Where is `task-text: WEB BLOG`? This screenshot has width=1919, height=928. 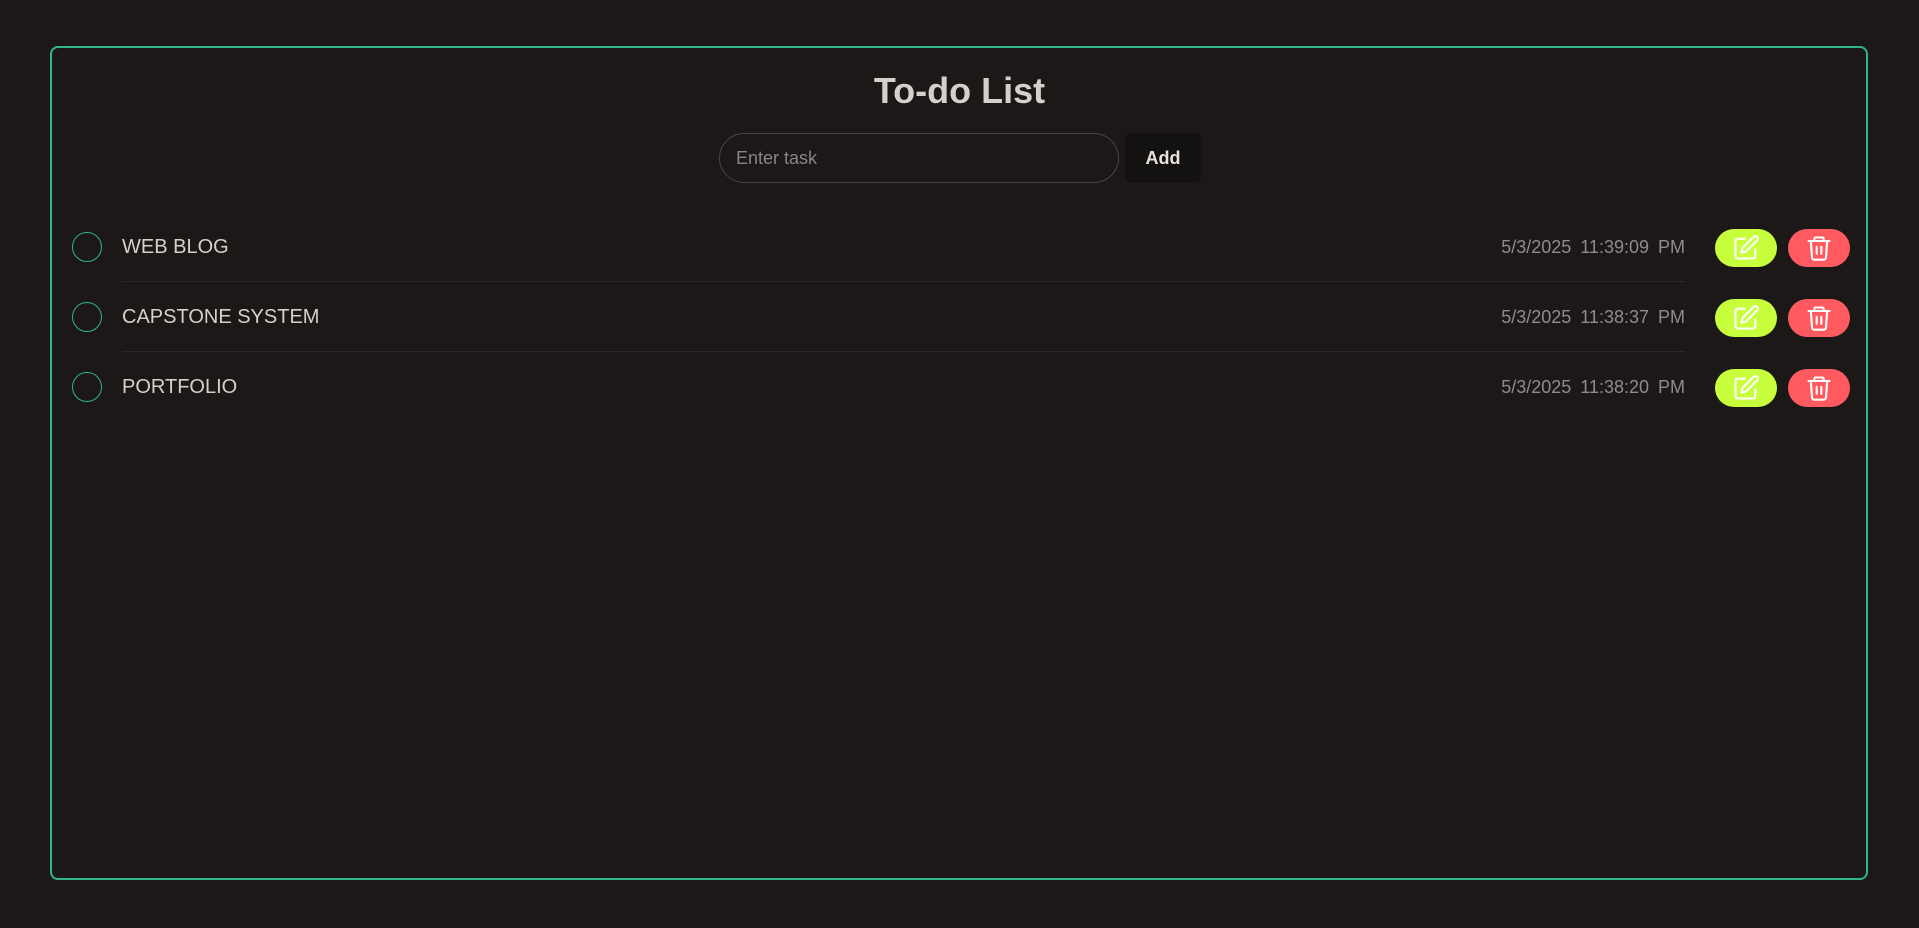 task-text: WEB BLOG is located at coordinates (175, 247).